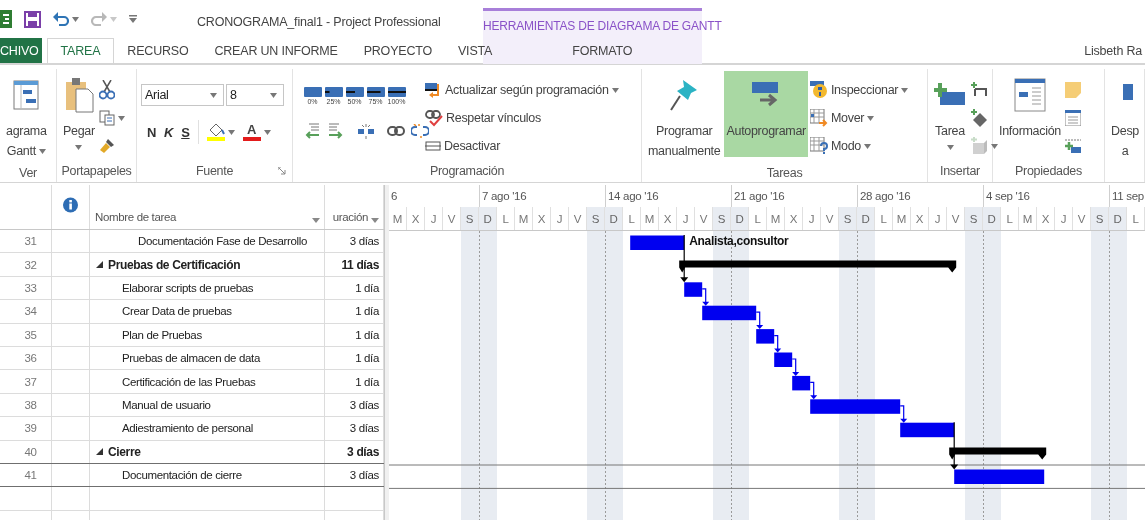  What do you see at coordinates (859, 146) in the screenshot?
I see `ribbon-button: Modo` at bounding box center [859, 146].